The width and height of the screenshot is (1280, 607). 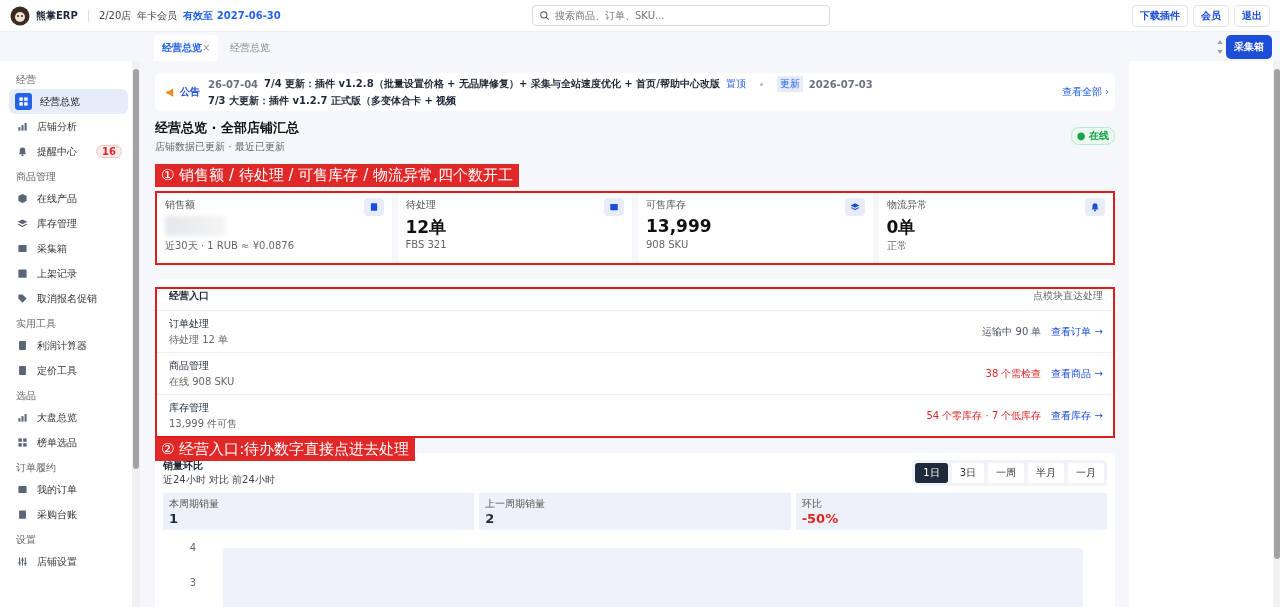 What do you see at coordinates (250, 48) in the screenshot?
I see `page-tab: 经营总览` at bounding box center [250, 48].